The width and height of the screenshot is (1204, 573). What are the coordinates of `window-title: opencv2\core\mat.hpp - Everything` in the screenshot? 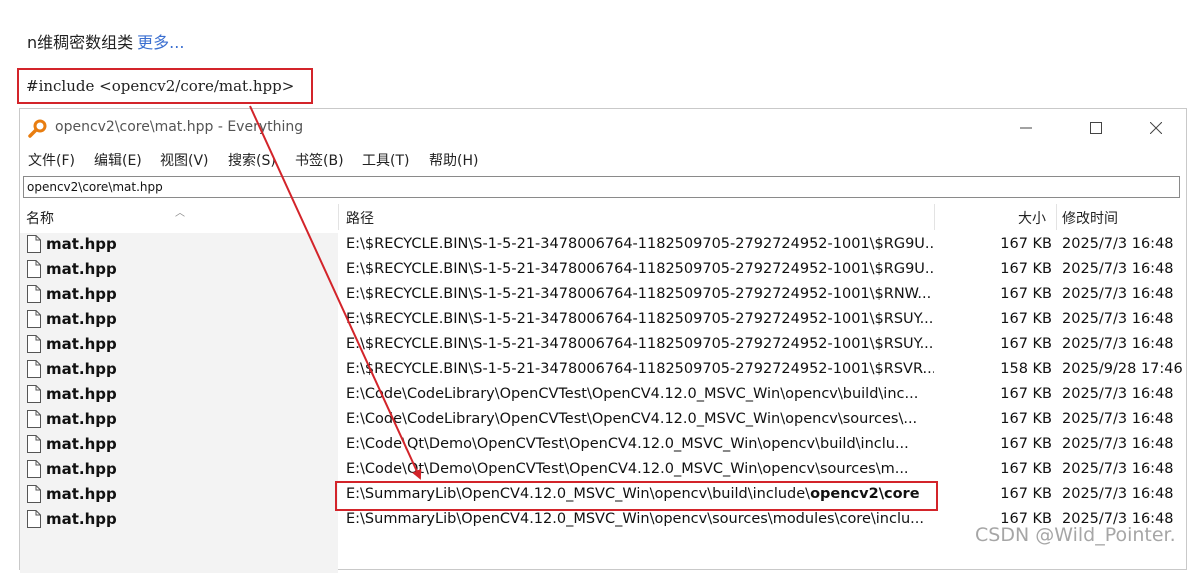 It's located at (179, 127).